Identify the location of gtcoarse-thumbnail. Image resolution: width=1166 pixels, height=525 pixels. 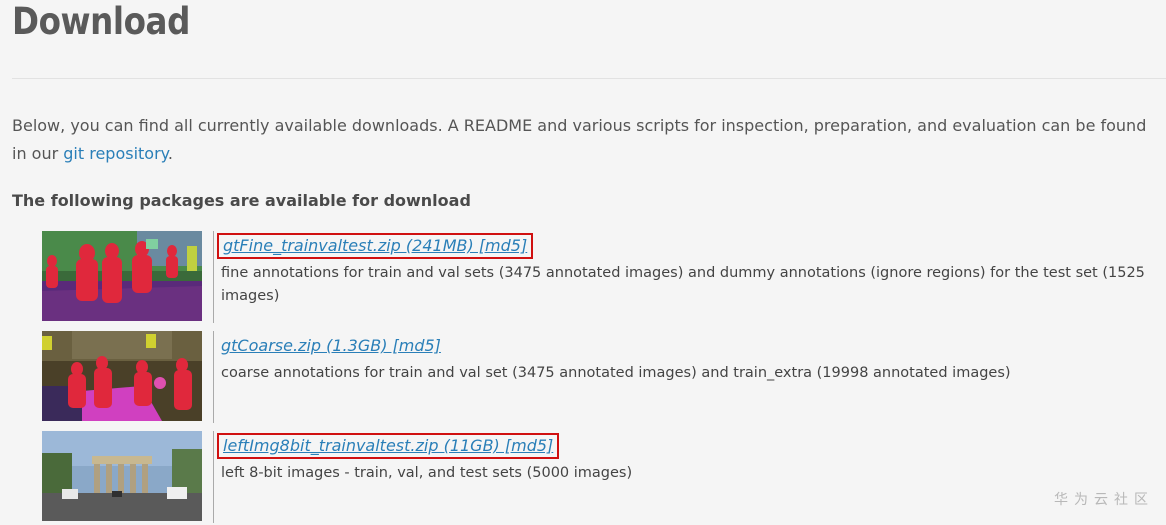
(122, 376).